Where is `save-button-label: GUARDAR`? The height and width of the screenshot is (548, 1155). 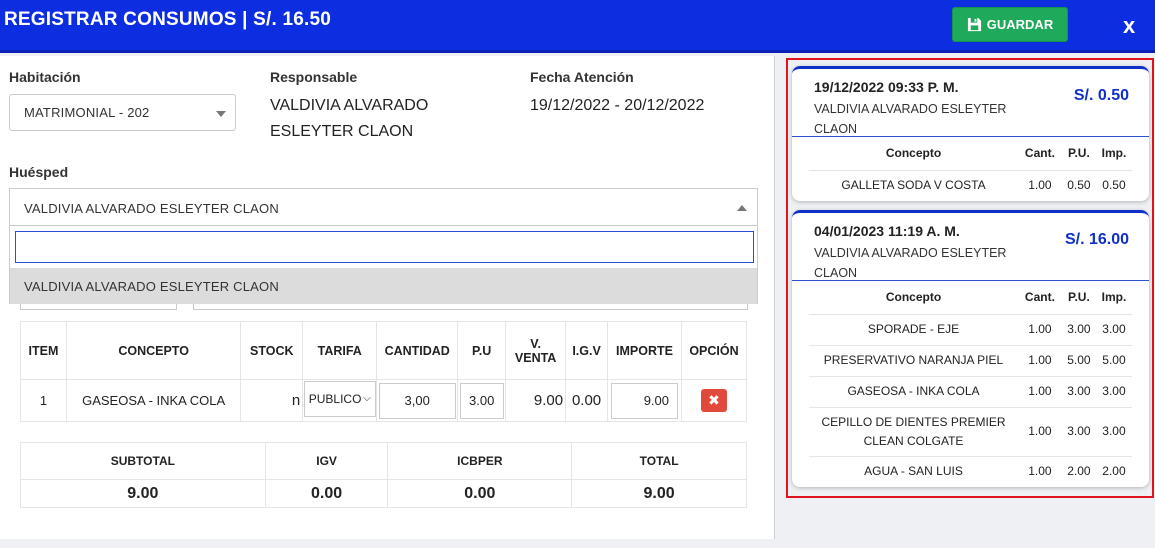
save-button-label: GUARDAR is located at coordinates (1020, 24).